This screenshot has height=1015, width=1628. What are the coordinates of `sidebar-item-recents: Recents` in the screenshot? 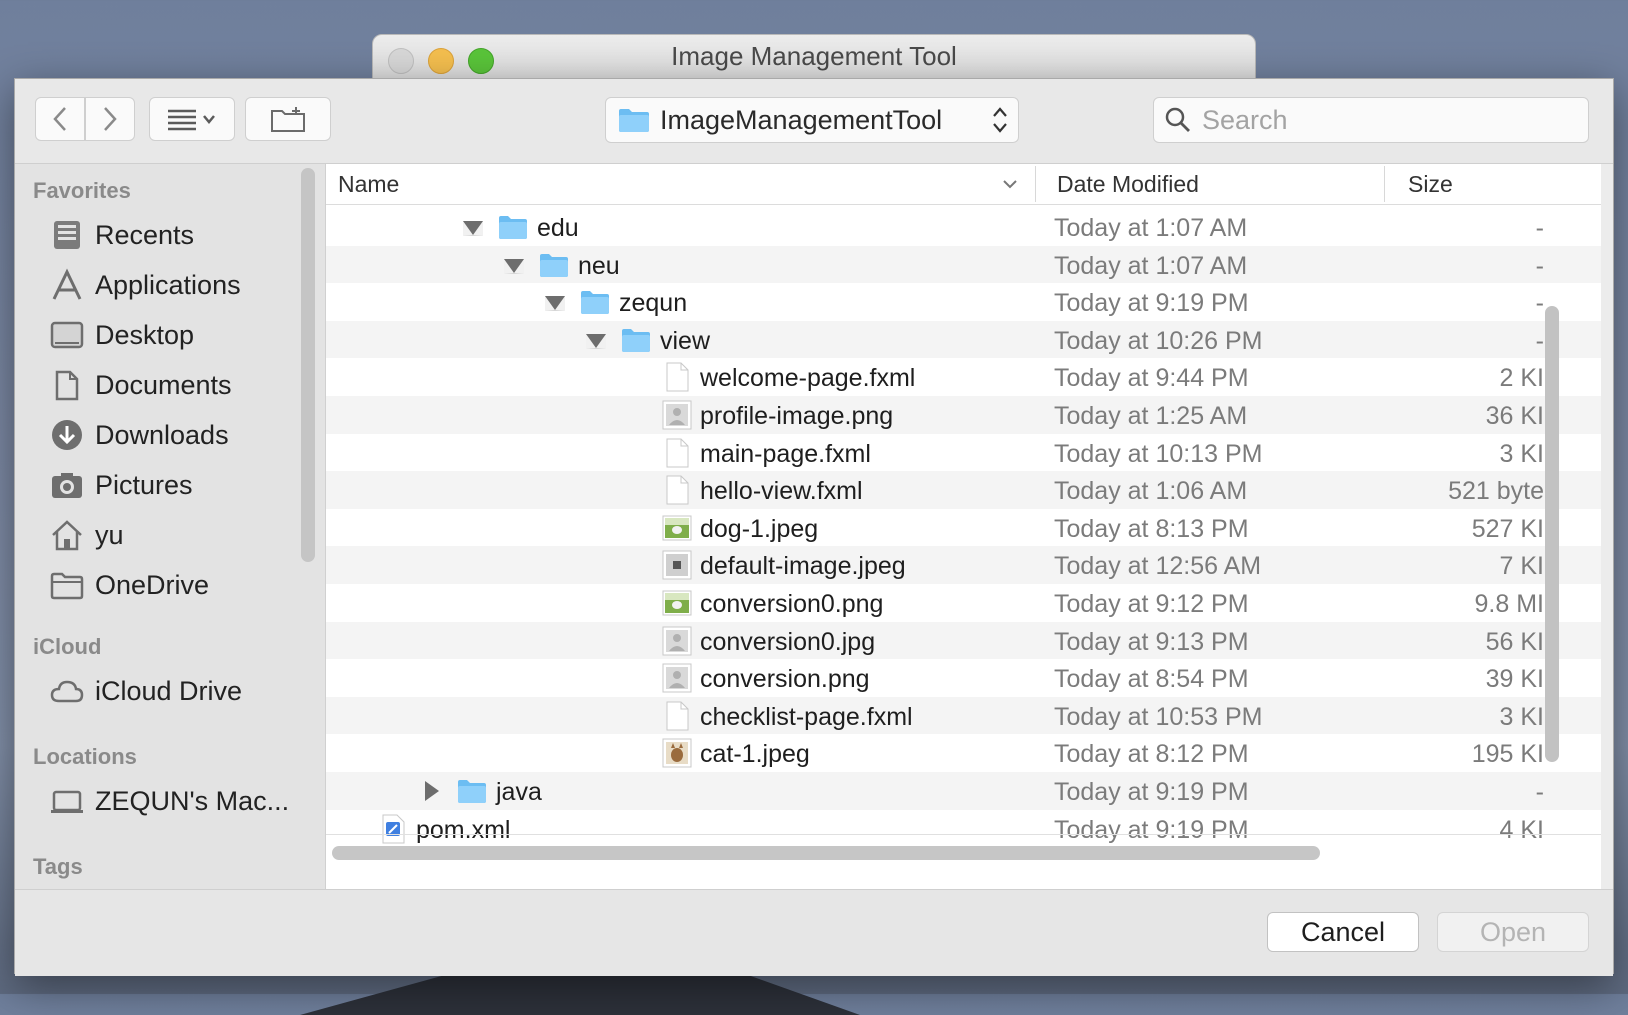 It's located at (121, 235).